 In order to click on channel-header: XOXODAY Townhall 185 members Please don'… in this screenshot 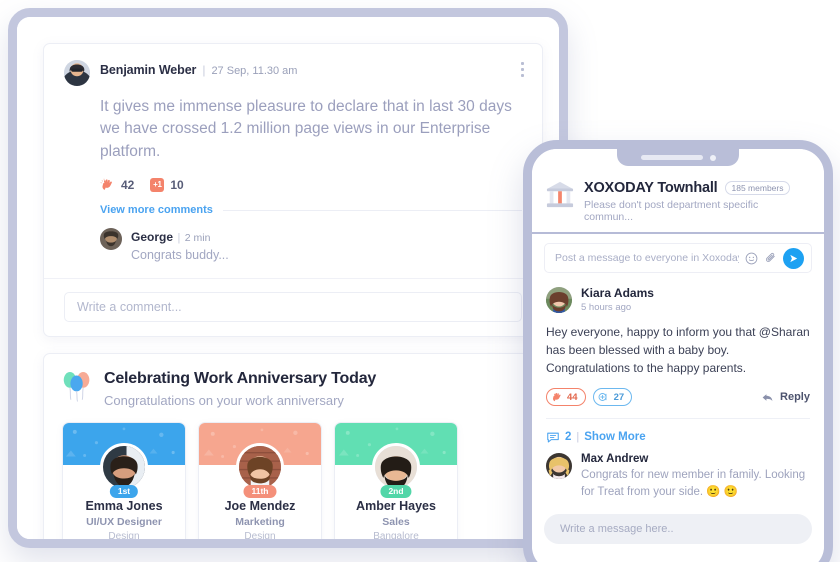, I will do `click(678, 203)`.